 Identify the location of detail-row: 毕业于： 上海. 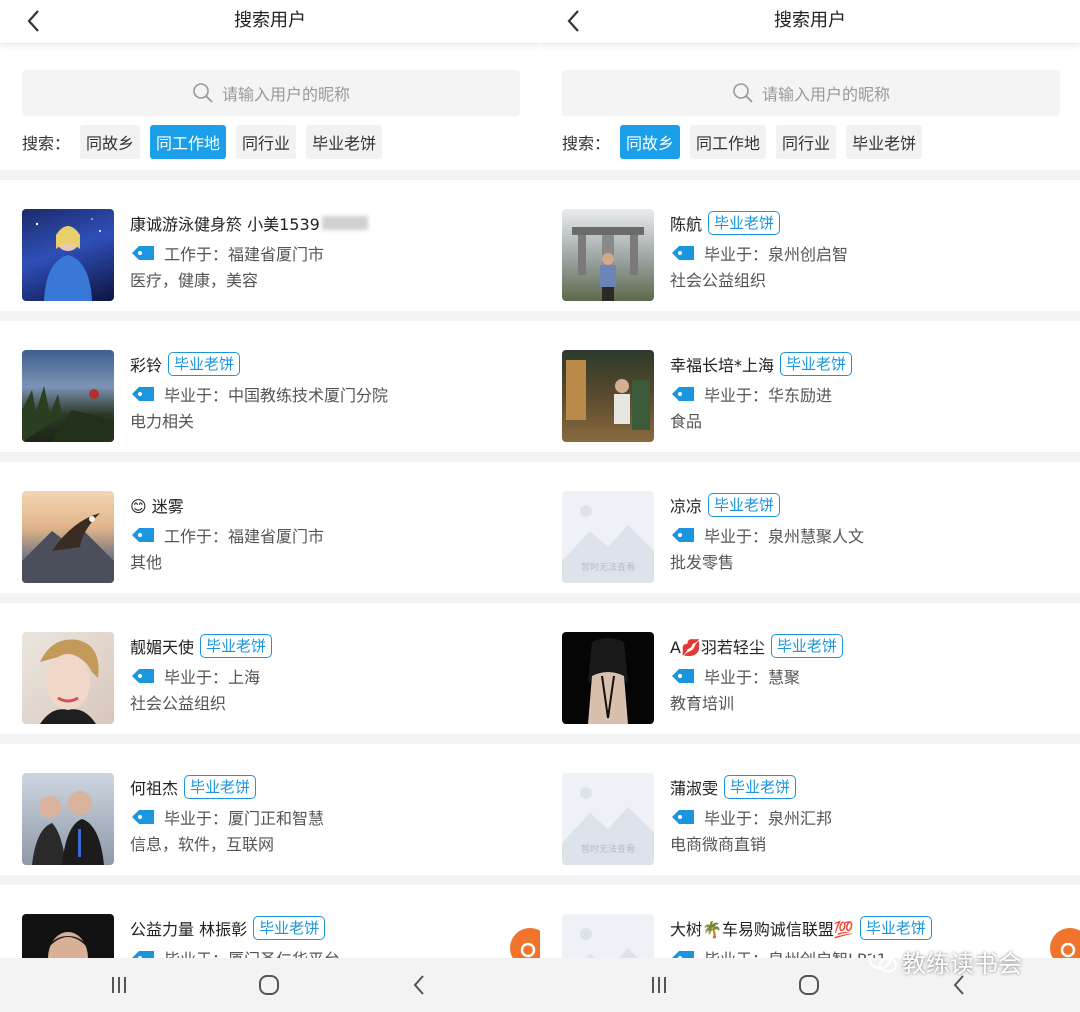
(330, 676).